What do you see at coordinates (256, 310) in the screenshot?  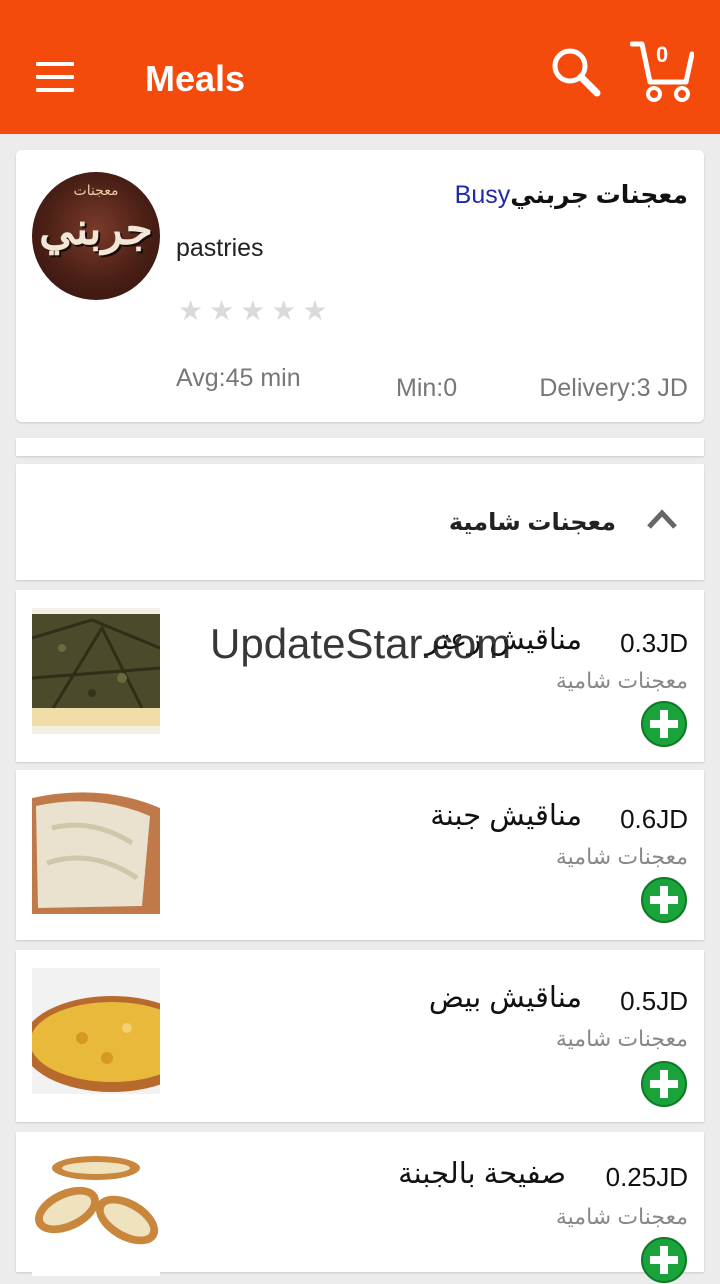 I see `rating-stars: ★★★★★` at bounding box center [256, 310].